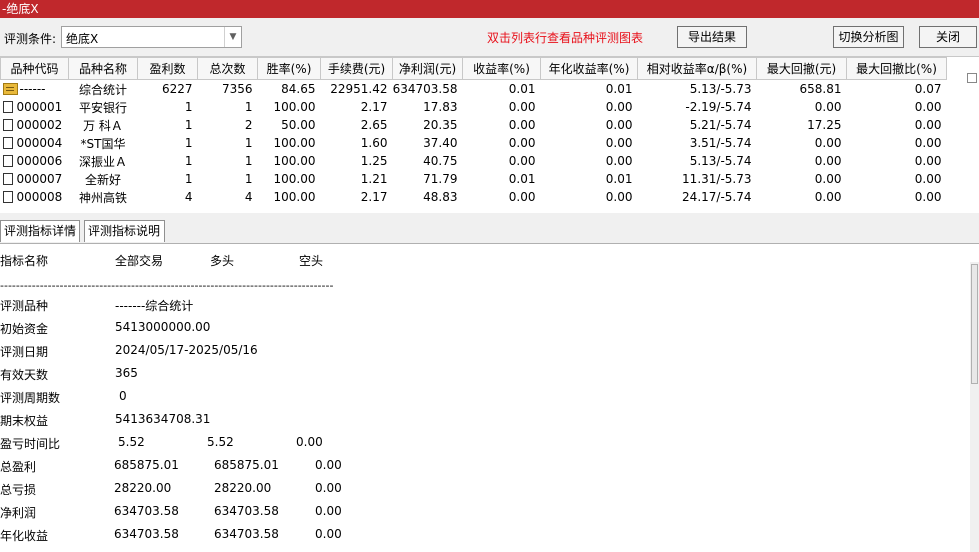 This screenshot has height=552, width=979. What do you see at coordinates (824, 125) in the screenshot?
I see `cell: 17.25` at bounding box center [824, 125].